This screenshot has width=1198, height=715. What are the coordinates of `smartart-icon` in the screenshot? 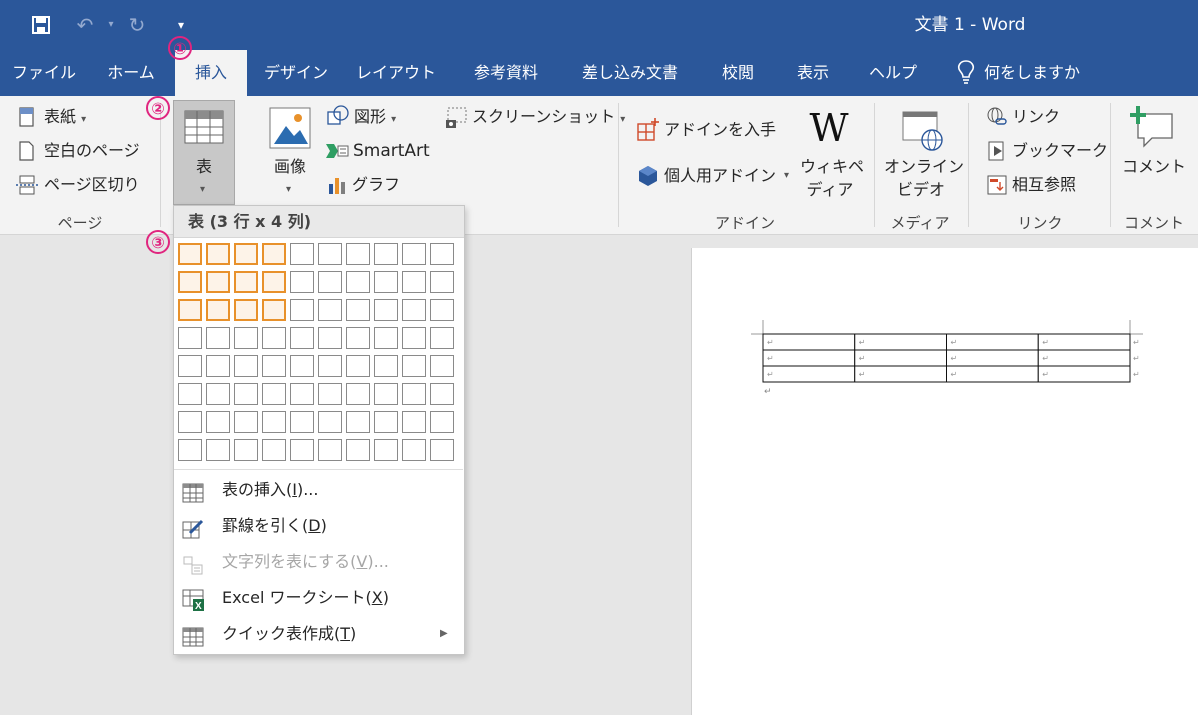 It's located at (337, 151).